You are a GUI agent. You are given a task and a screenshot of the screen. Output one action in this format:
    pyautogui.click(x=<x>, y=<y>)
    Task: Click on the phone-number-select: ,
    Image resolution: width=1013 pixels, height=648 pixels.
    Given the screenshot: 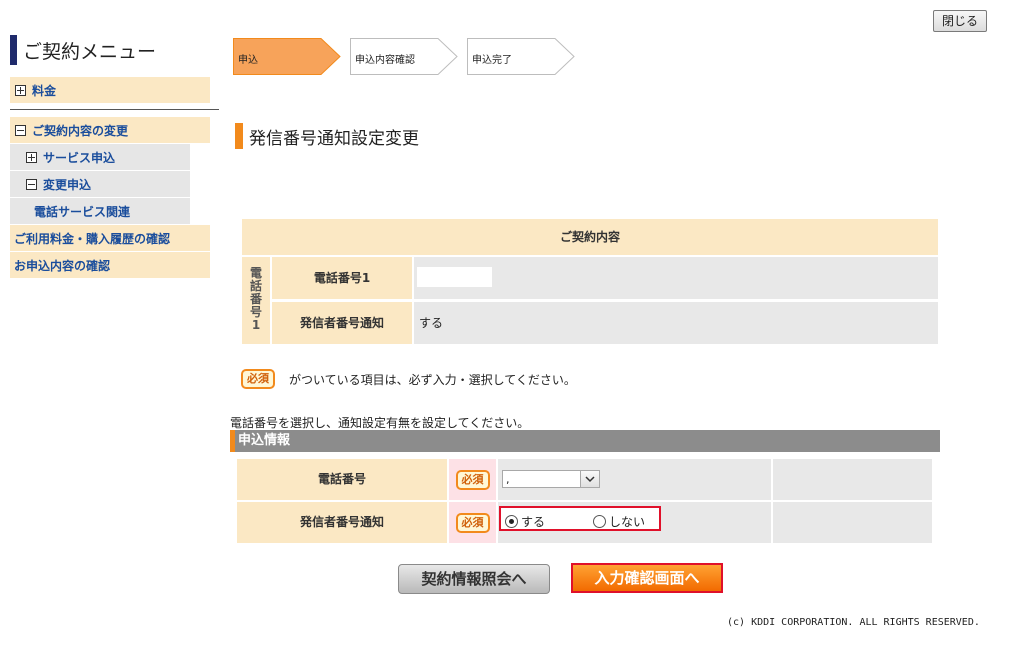 What is the action you would take?
    pyautogui.click(x=551, y=479)
    